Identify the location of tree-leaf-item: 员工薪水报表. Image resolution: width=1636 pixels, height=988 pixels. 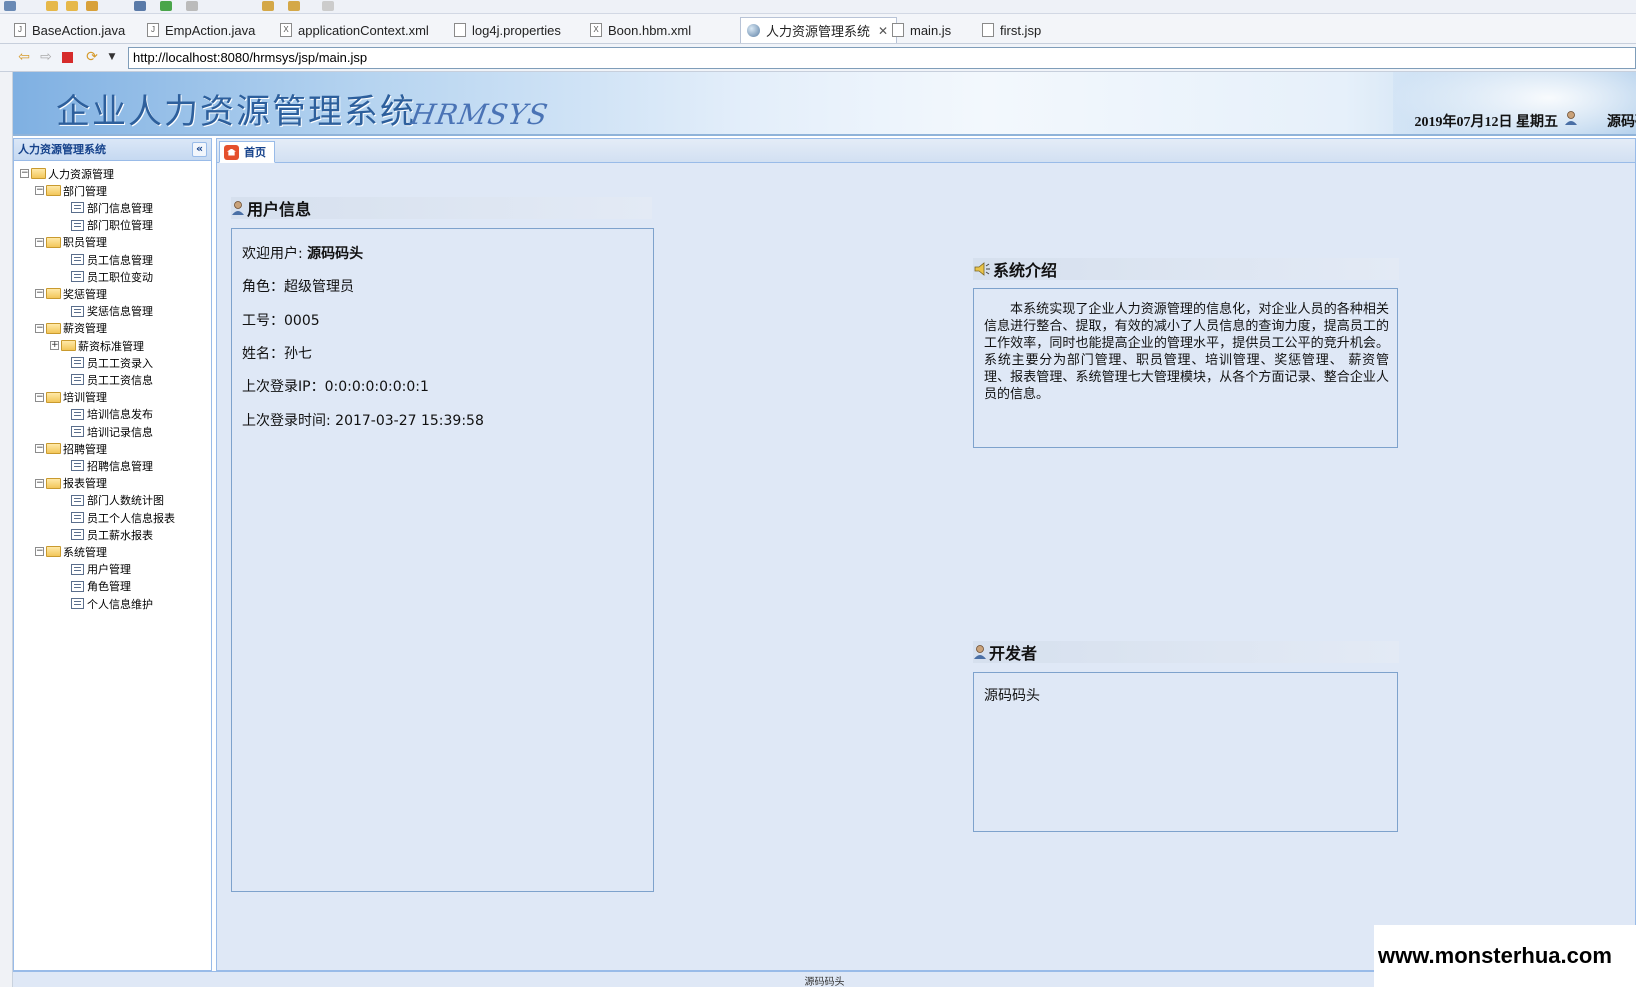
(112, 534).